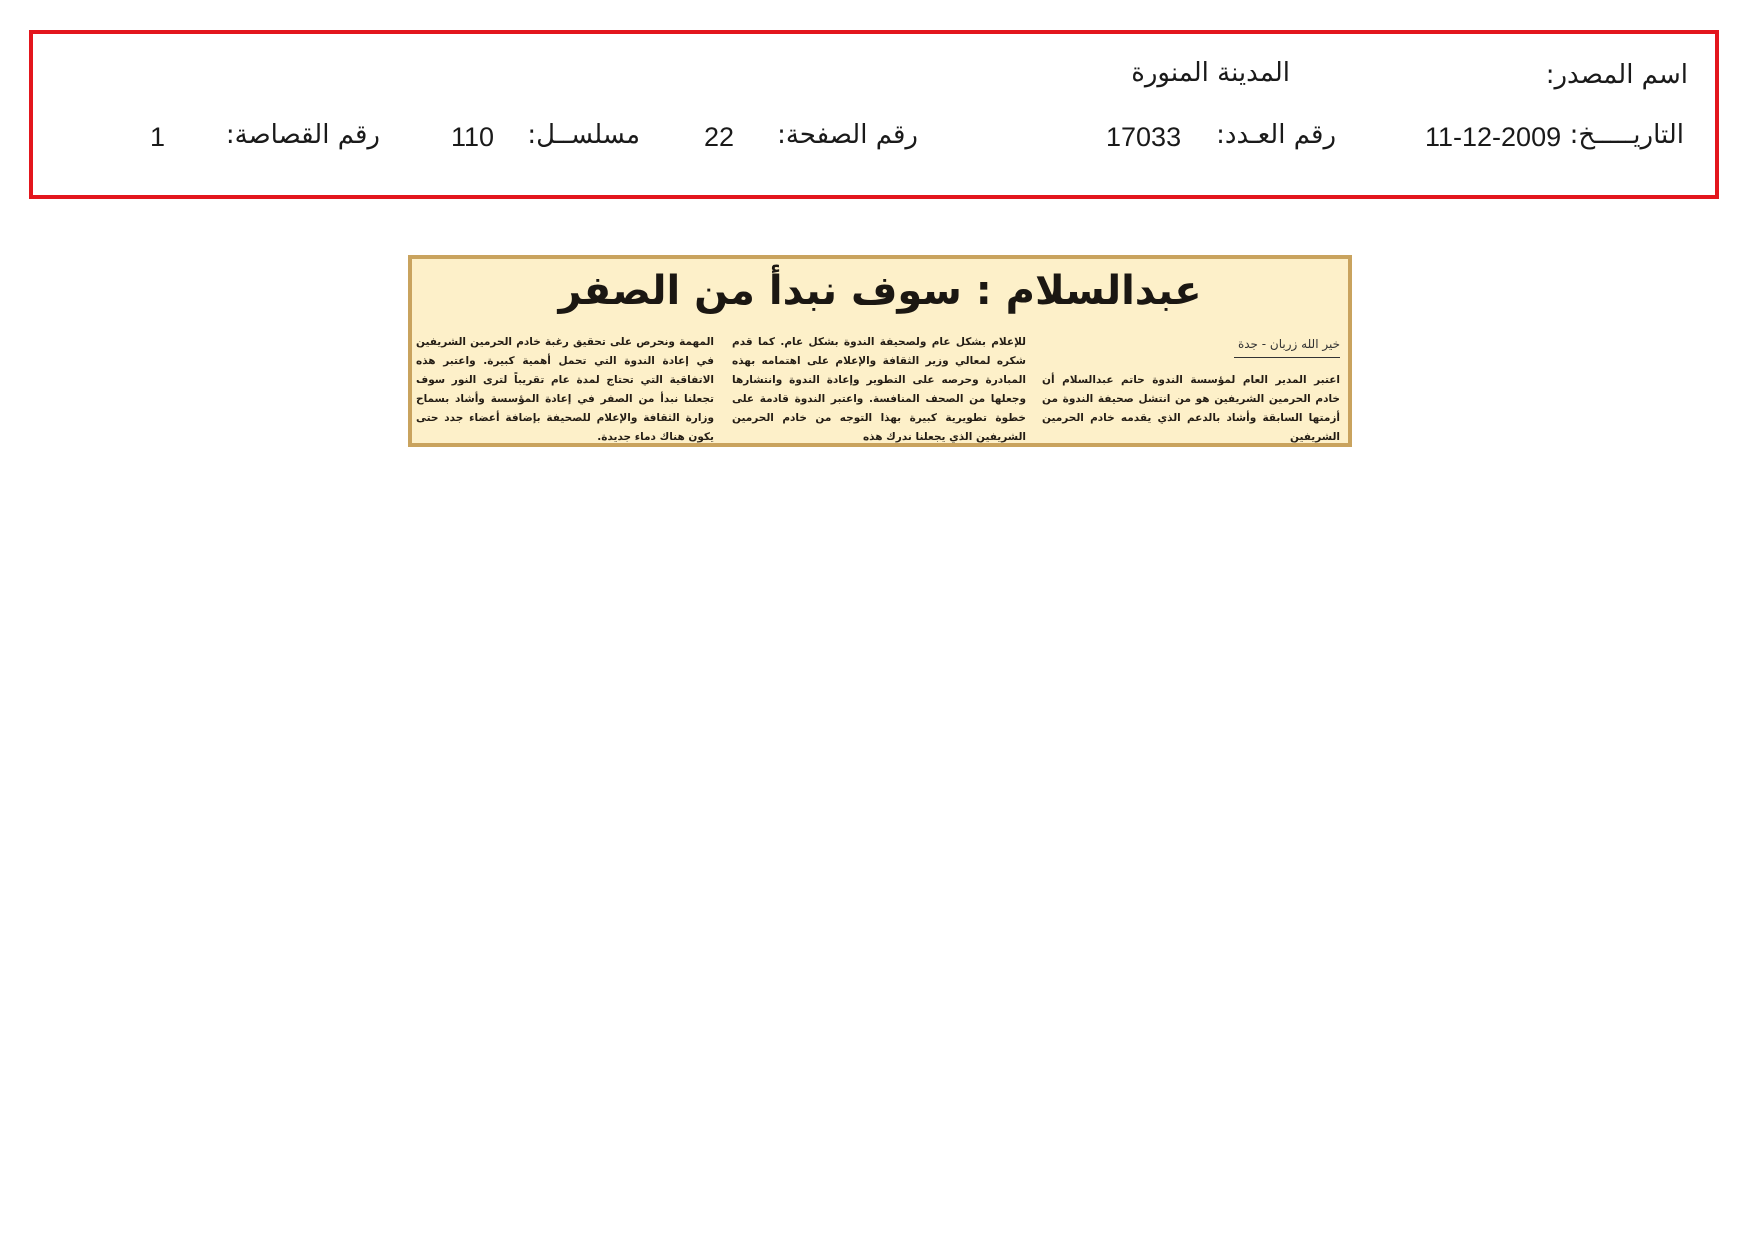  I want to click on article-byline: خير الله زربان - جدة, so click(1287, 347).